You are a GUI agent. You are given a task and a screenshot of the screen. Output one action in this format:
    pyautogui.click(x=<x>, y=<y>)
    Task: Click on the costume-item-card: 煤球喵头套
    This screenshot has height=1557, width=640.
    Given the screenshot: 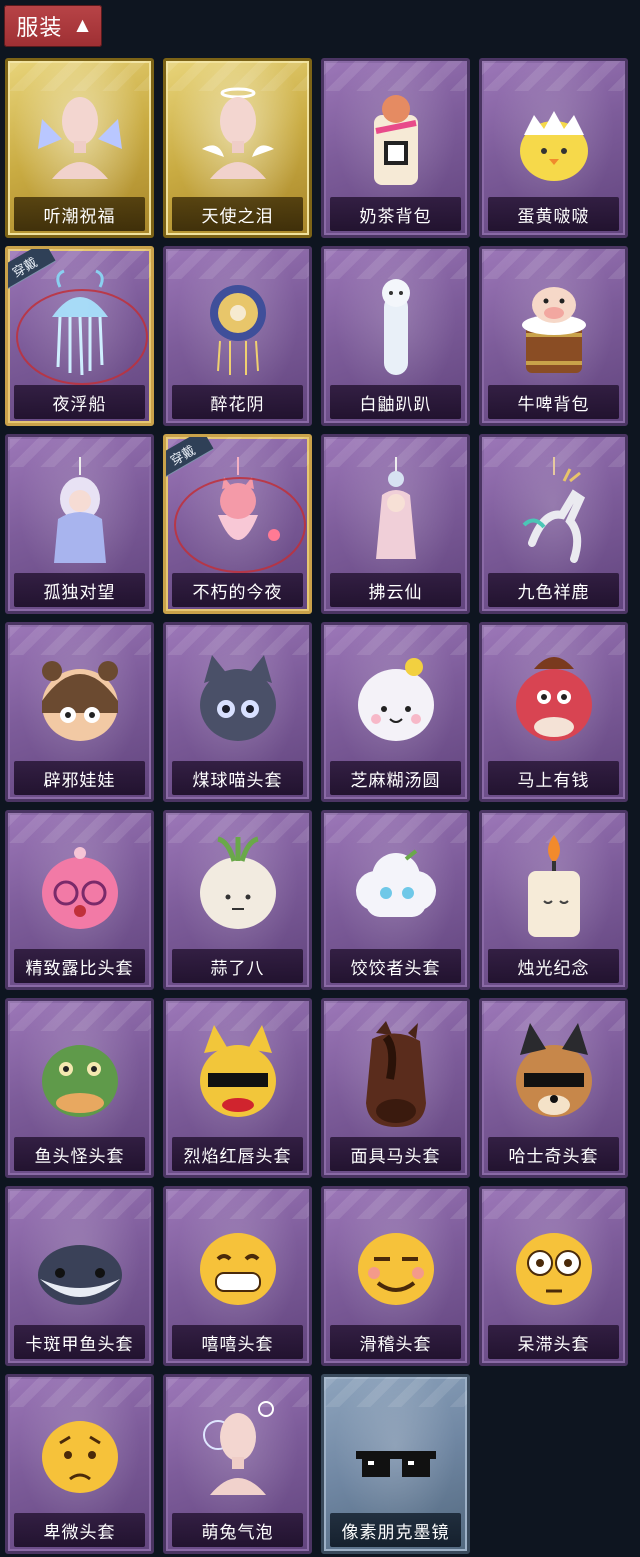 What is the action you would take?
    pyautogui.click(x=237, y=712)
    